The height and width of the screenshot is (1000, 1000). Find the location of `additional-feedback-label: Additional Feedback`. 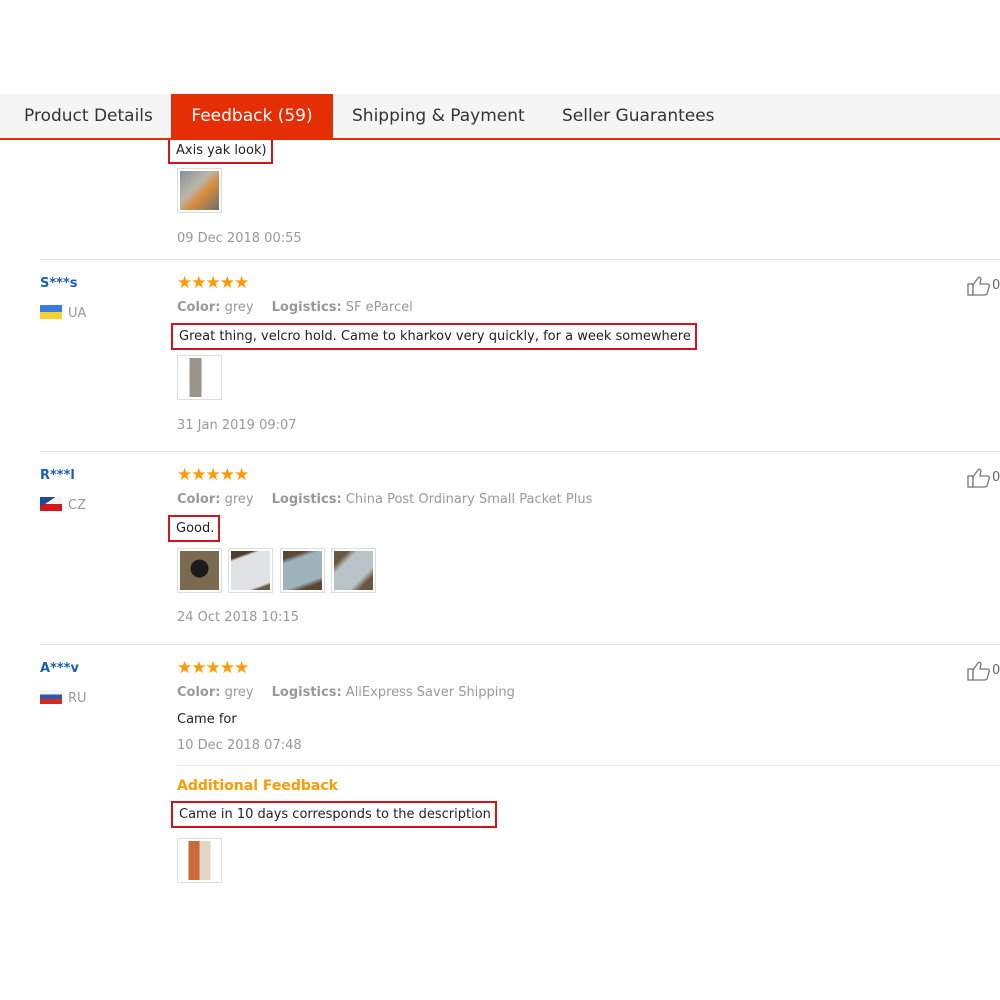

additional-feedback-label: Additional Feedback is located at coordinates (257, 786).